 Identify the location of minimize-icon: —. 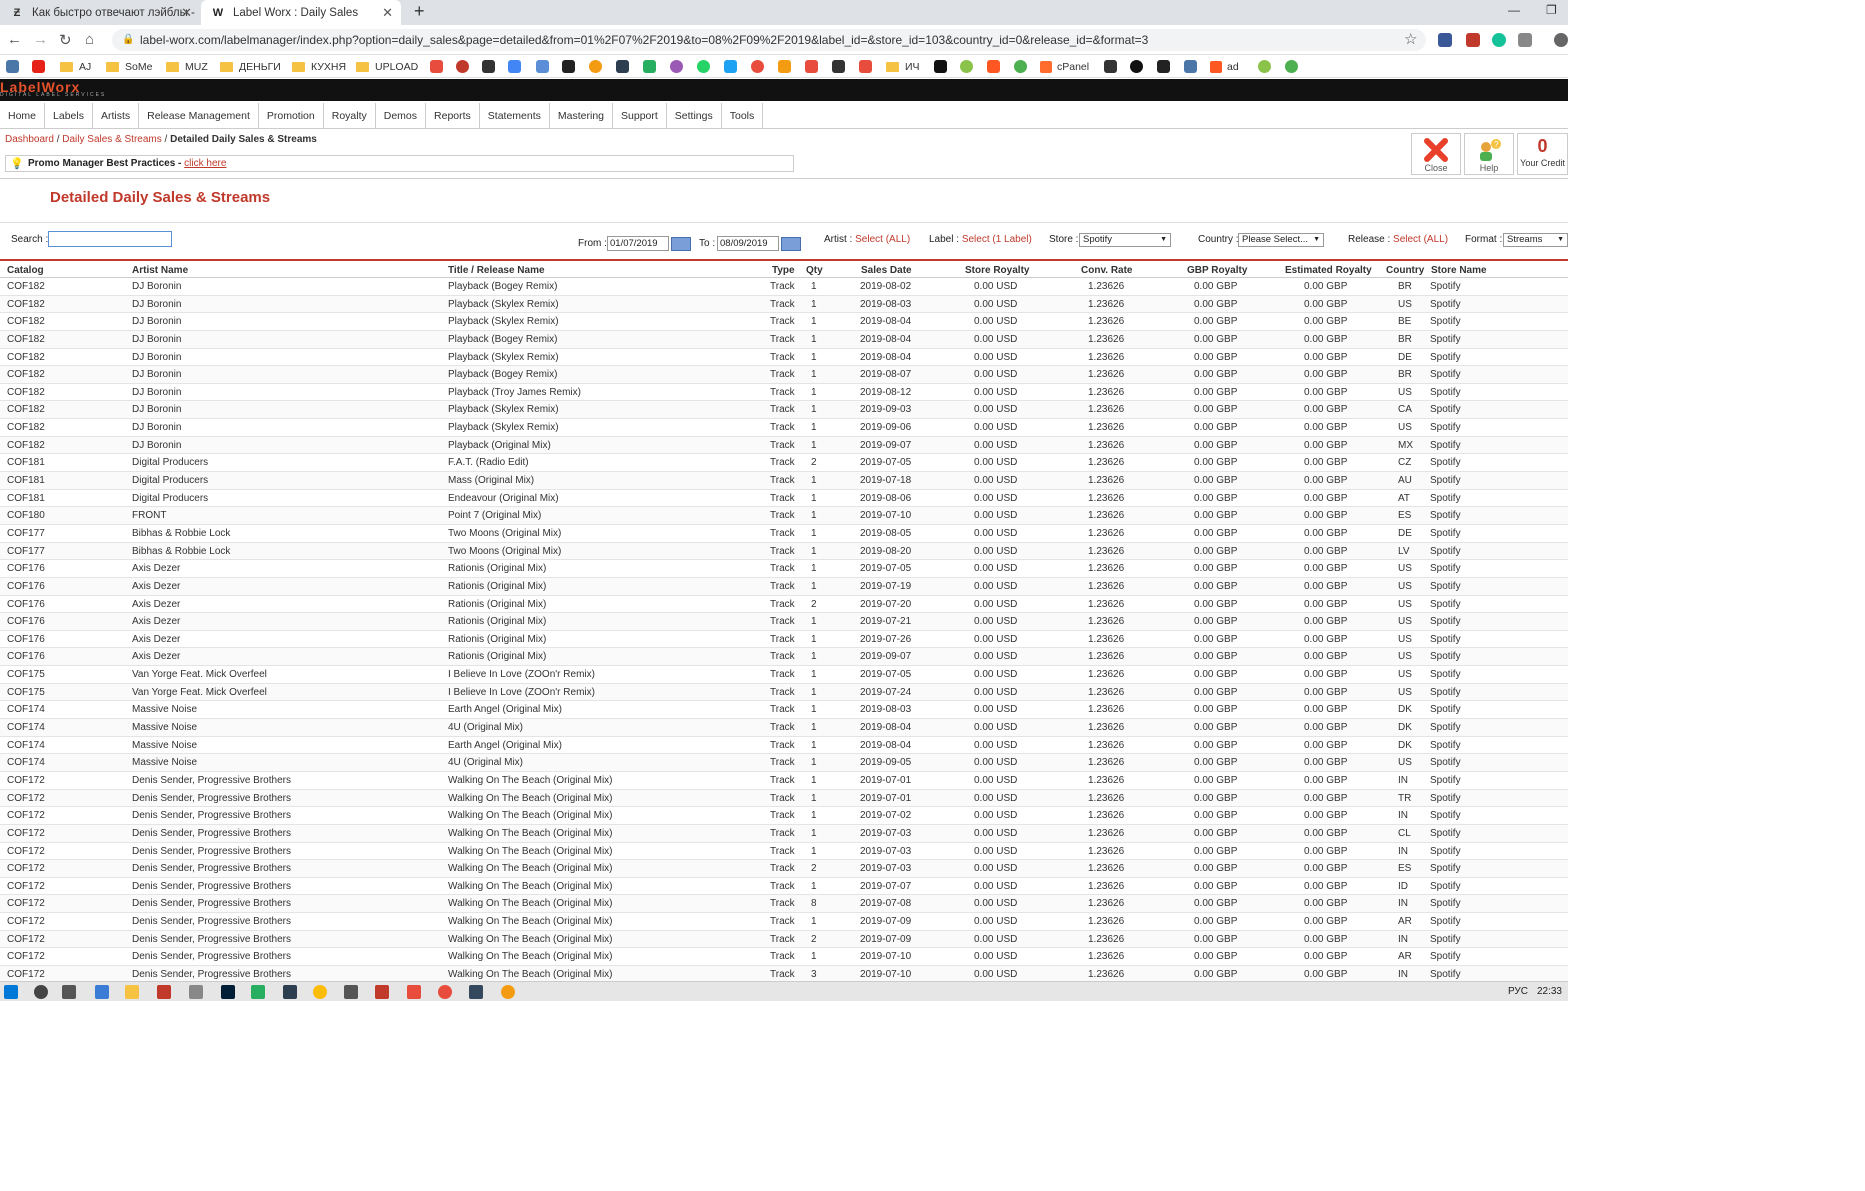
(1514, 10).